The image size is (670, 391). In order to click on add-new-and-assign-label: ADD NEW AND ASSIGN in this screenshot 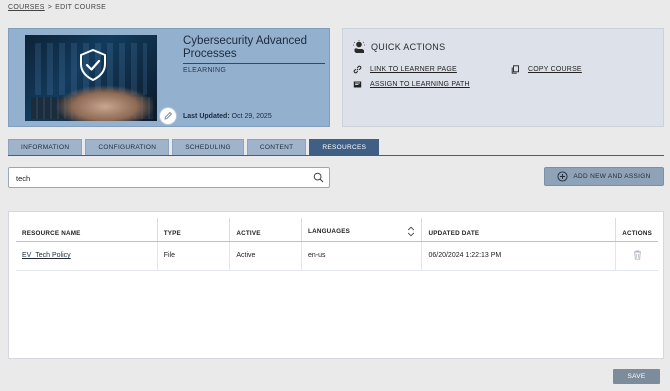, I will do `click(612, 176)`.